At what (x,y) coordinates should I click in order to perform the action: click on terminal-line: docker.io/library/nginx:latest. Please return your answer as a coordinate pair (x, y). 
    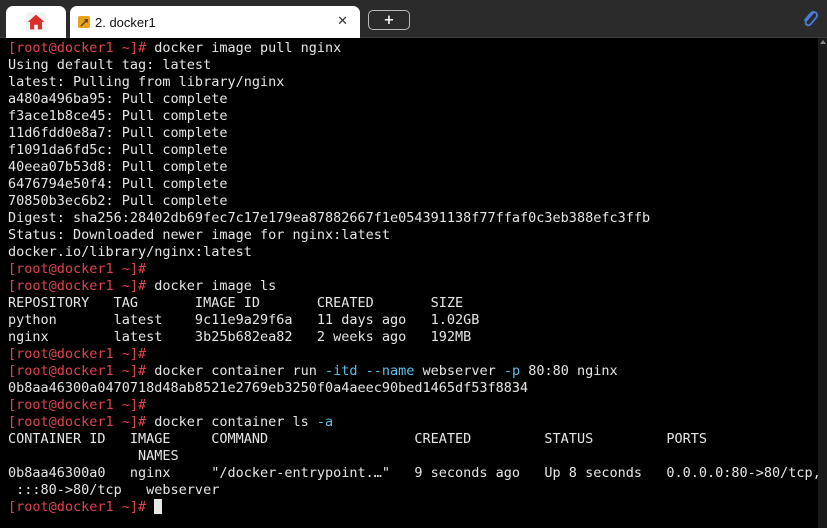
    Looking at the image, I should click on (414, 252).